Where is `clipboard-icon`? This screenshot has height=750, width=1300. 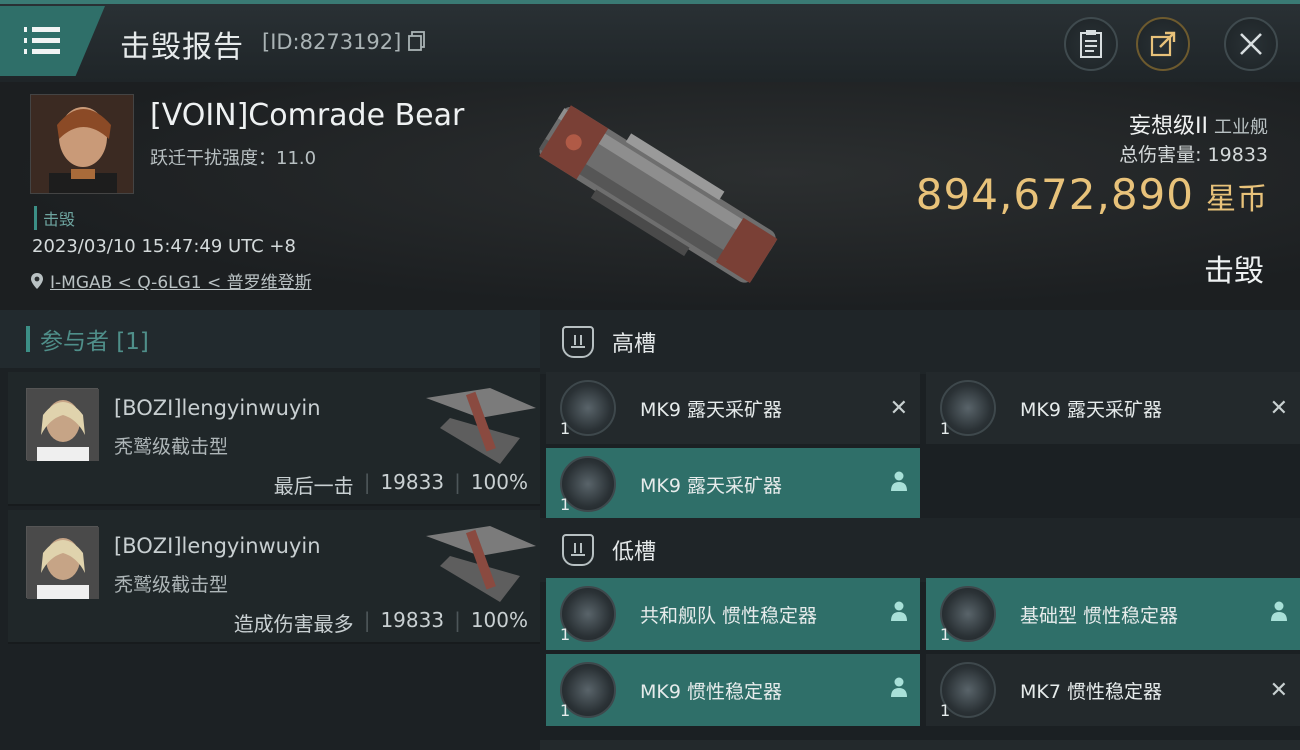
clipboard-icon is located at coordinates (1091, 44).